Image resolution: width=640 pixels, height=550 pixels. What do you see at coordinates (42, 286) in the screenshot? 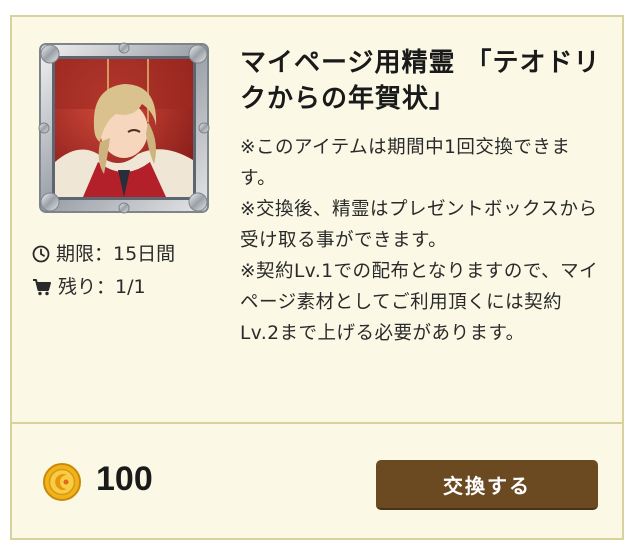
I see `cart-icon` at bounding box center [42, 286].